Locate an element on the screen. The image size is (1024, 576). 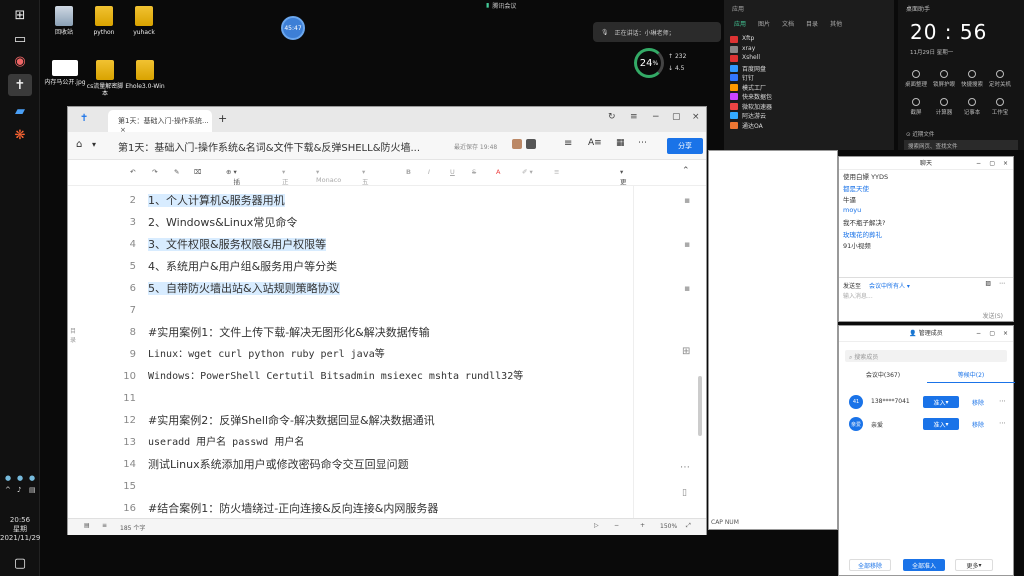
play-icon: ▷ is located at coordinates (596, 525).